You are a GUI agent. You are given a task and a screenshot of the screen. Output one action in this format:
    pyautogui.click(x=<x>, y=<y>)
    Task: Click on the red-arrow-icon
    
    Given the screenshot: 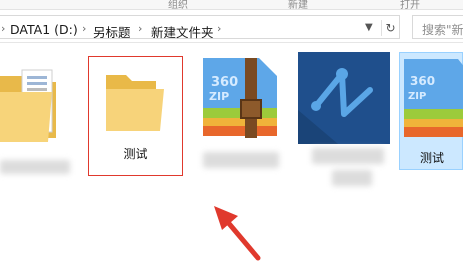 What is the action you would take?
    pyautogui.click(x=237, y=233)
    